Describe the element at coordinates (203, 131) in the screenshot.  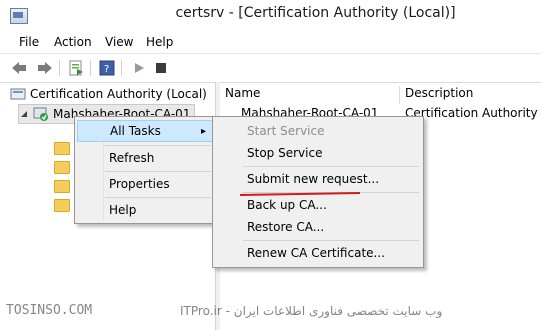
I see `submenu-arrow-icon: ▸` at that location.